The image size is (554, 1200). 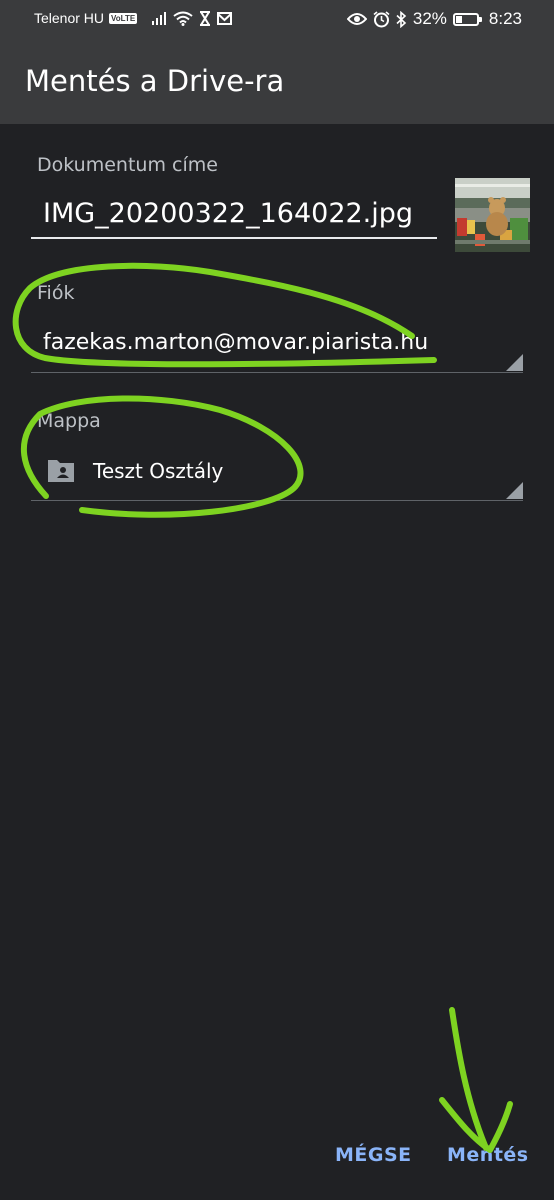 I want to click on eye-icon, so click(x=356, y=19).